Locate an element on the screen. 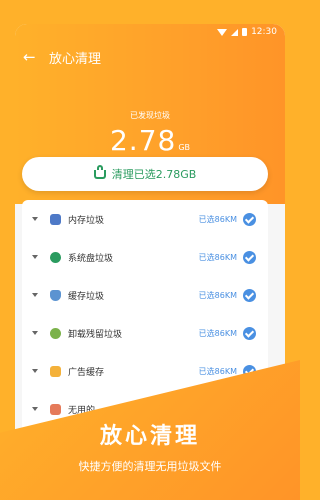 The image size is (320, 500). uninstall-icon is located at coordinates (55, 333).